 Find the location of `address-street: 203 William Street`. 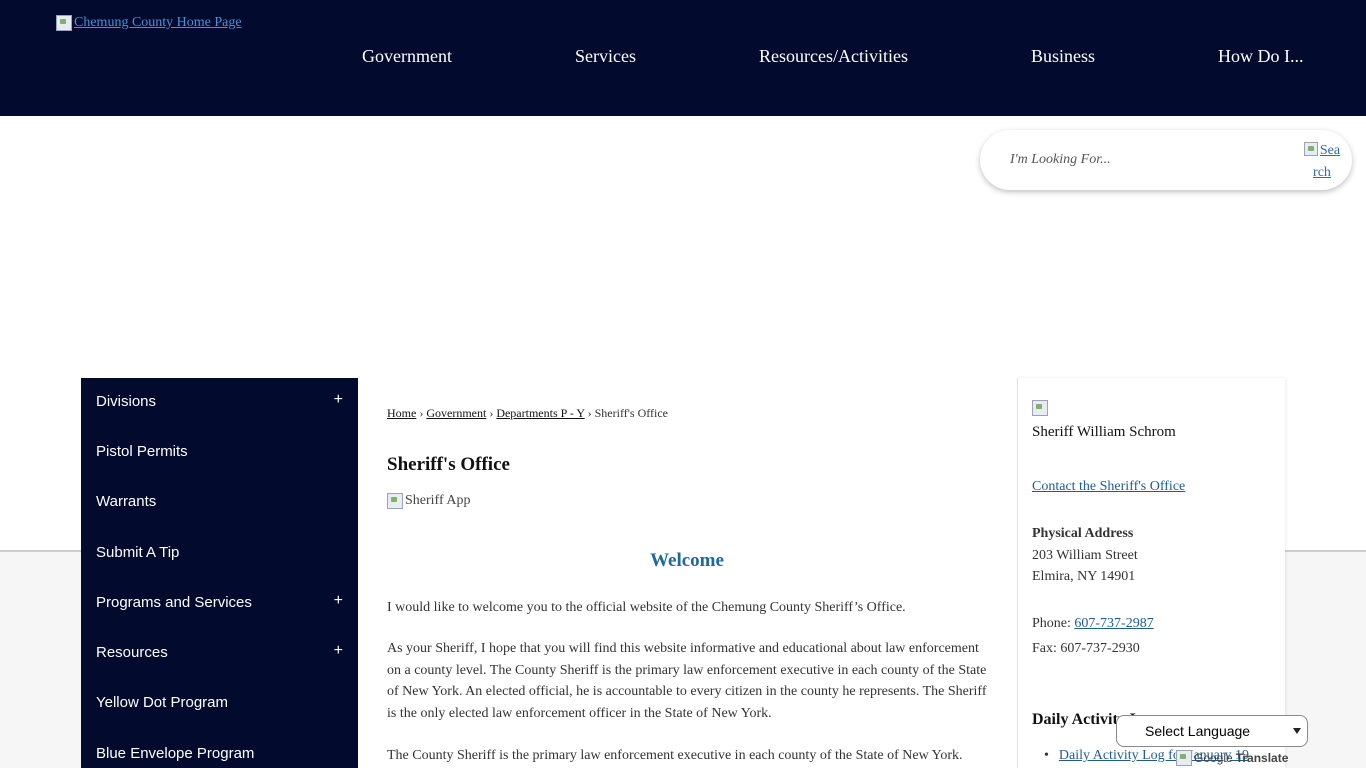

address-street: 203 William Street is located at coordinates (1085, 555).